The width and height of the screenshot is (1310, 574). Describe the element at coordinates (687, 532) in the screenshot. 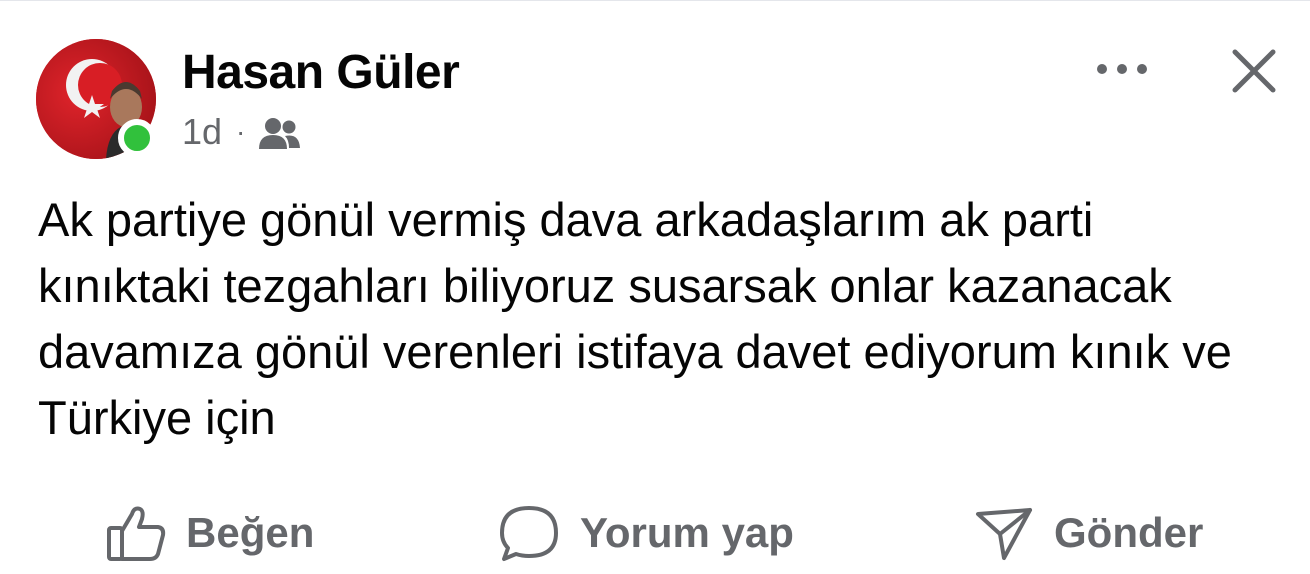

I see `comment-label: Yorum yap` at that location.